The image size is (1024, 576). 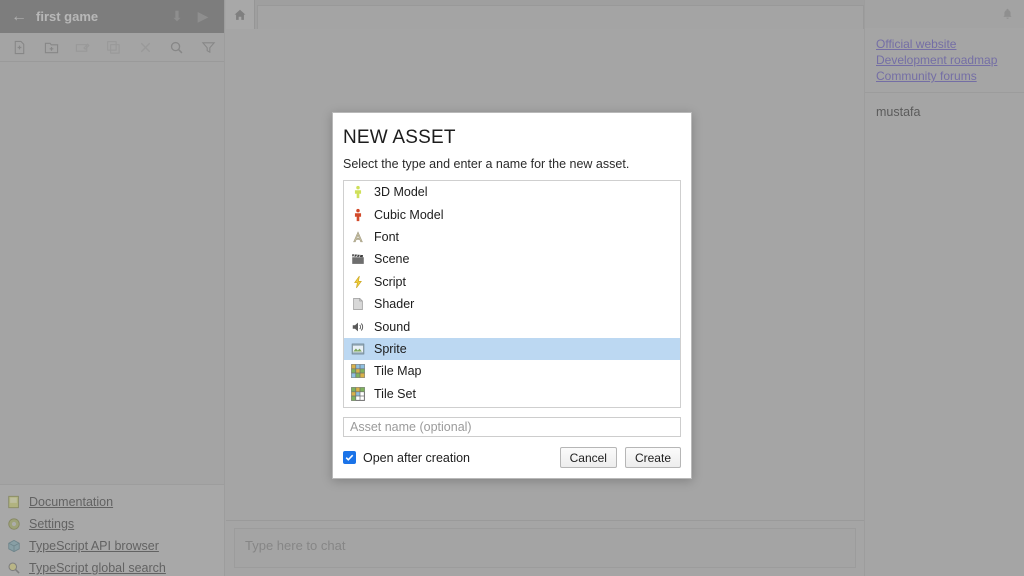 I want to click on cubic-model-icon, so click(x=358, y=215).